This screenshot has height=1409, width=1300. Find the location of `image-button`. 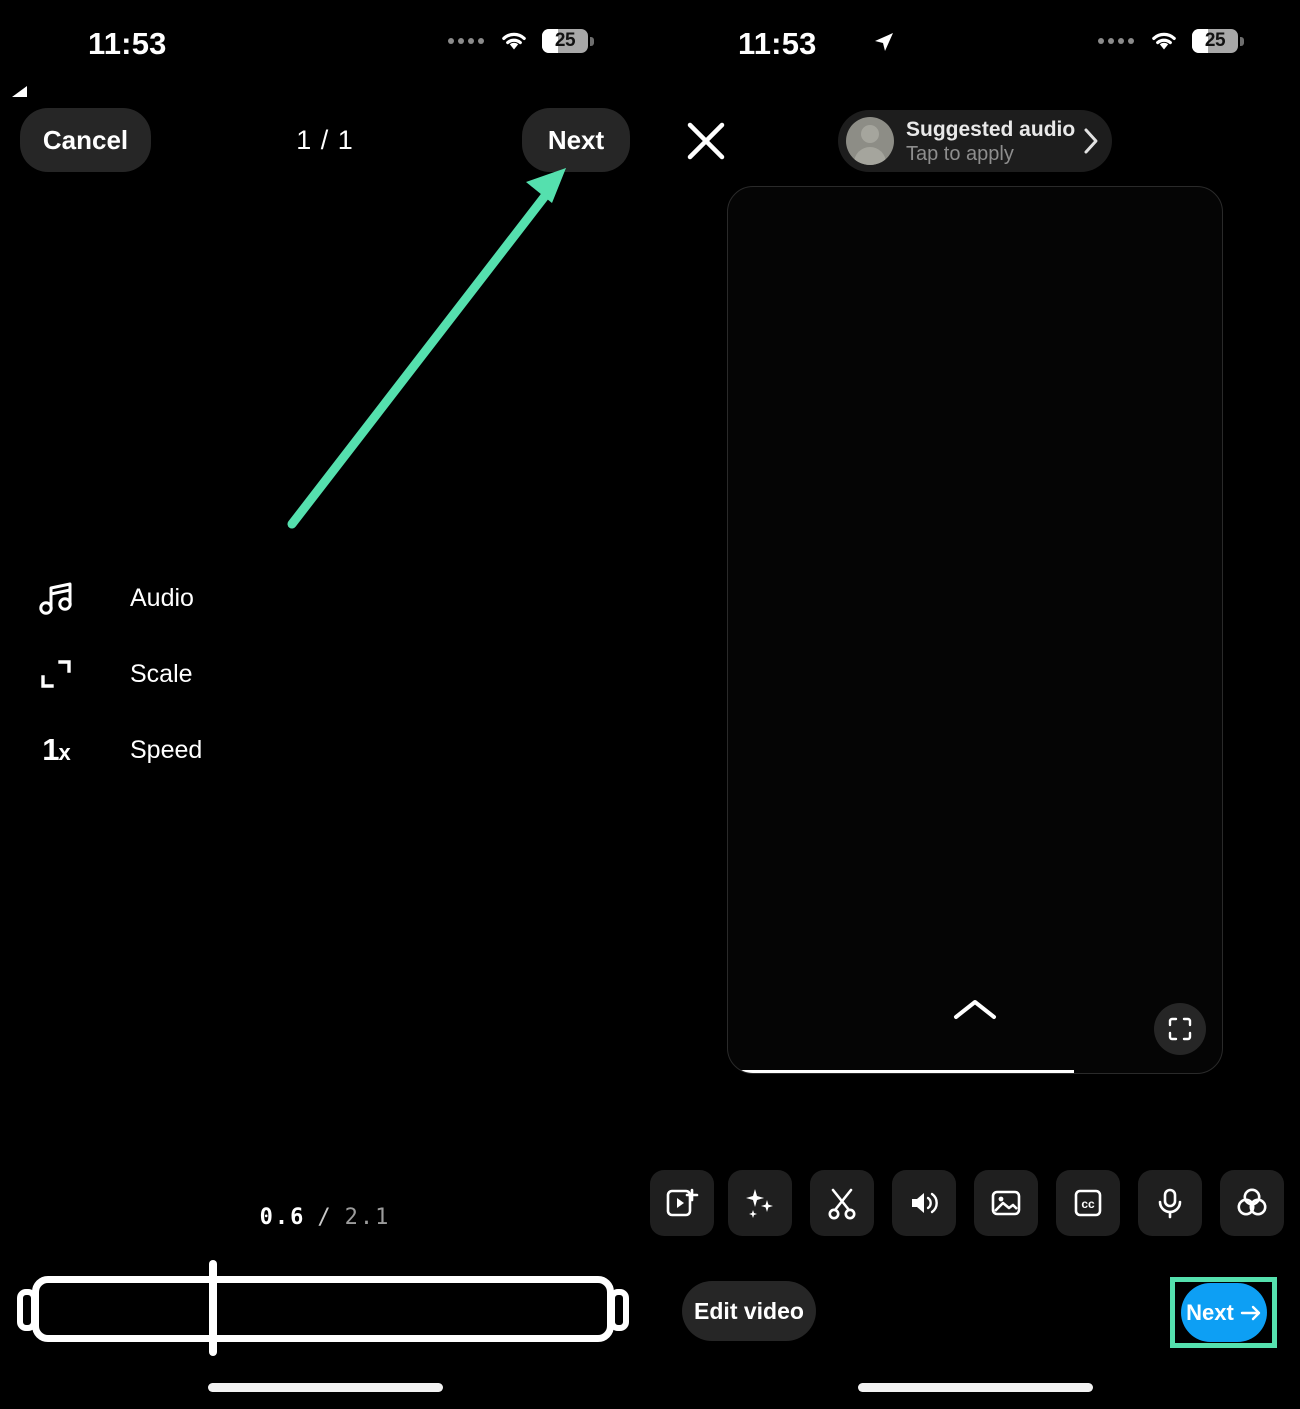

image-button is located at coordinates (1006, 1203).